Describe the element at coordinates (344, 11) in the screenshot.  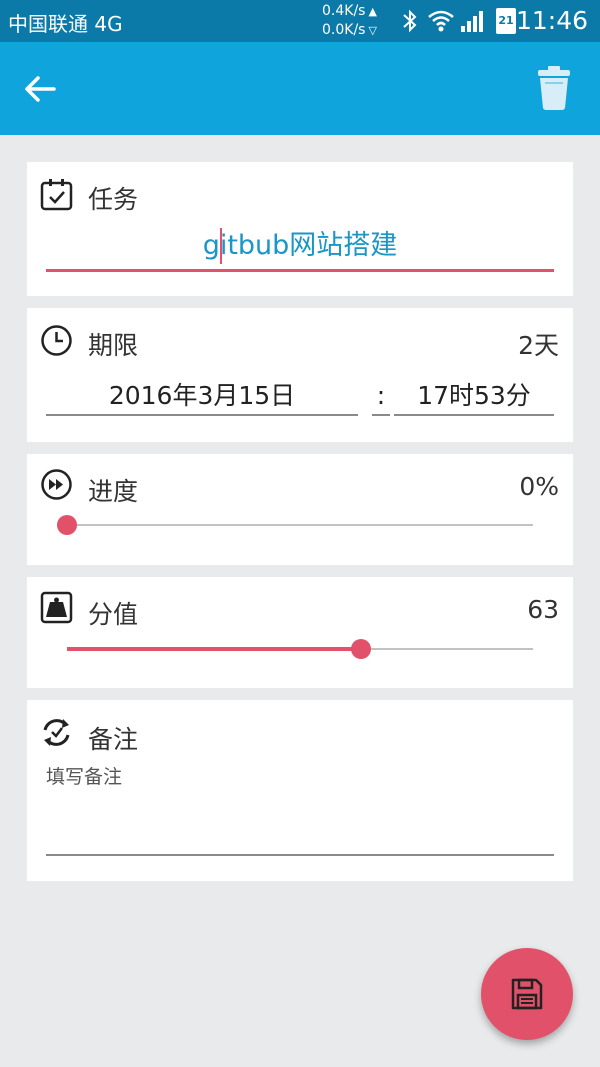
I see `upload-speed: 0.4K/s` at that location.